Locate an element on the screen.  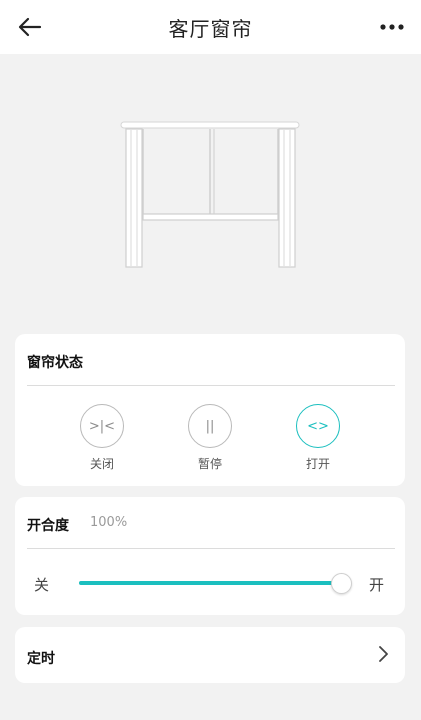
curtain-illustration is located at coordinates (210, 194).